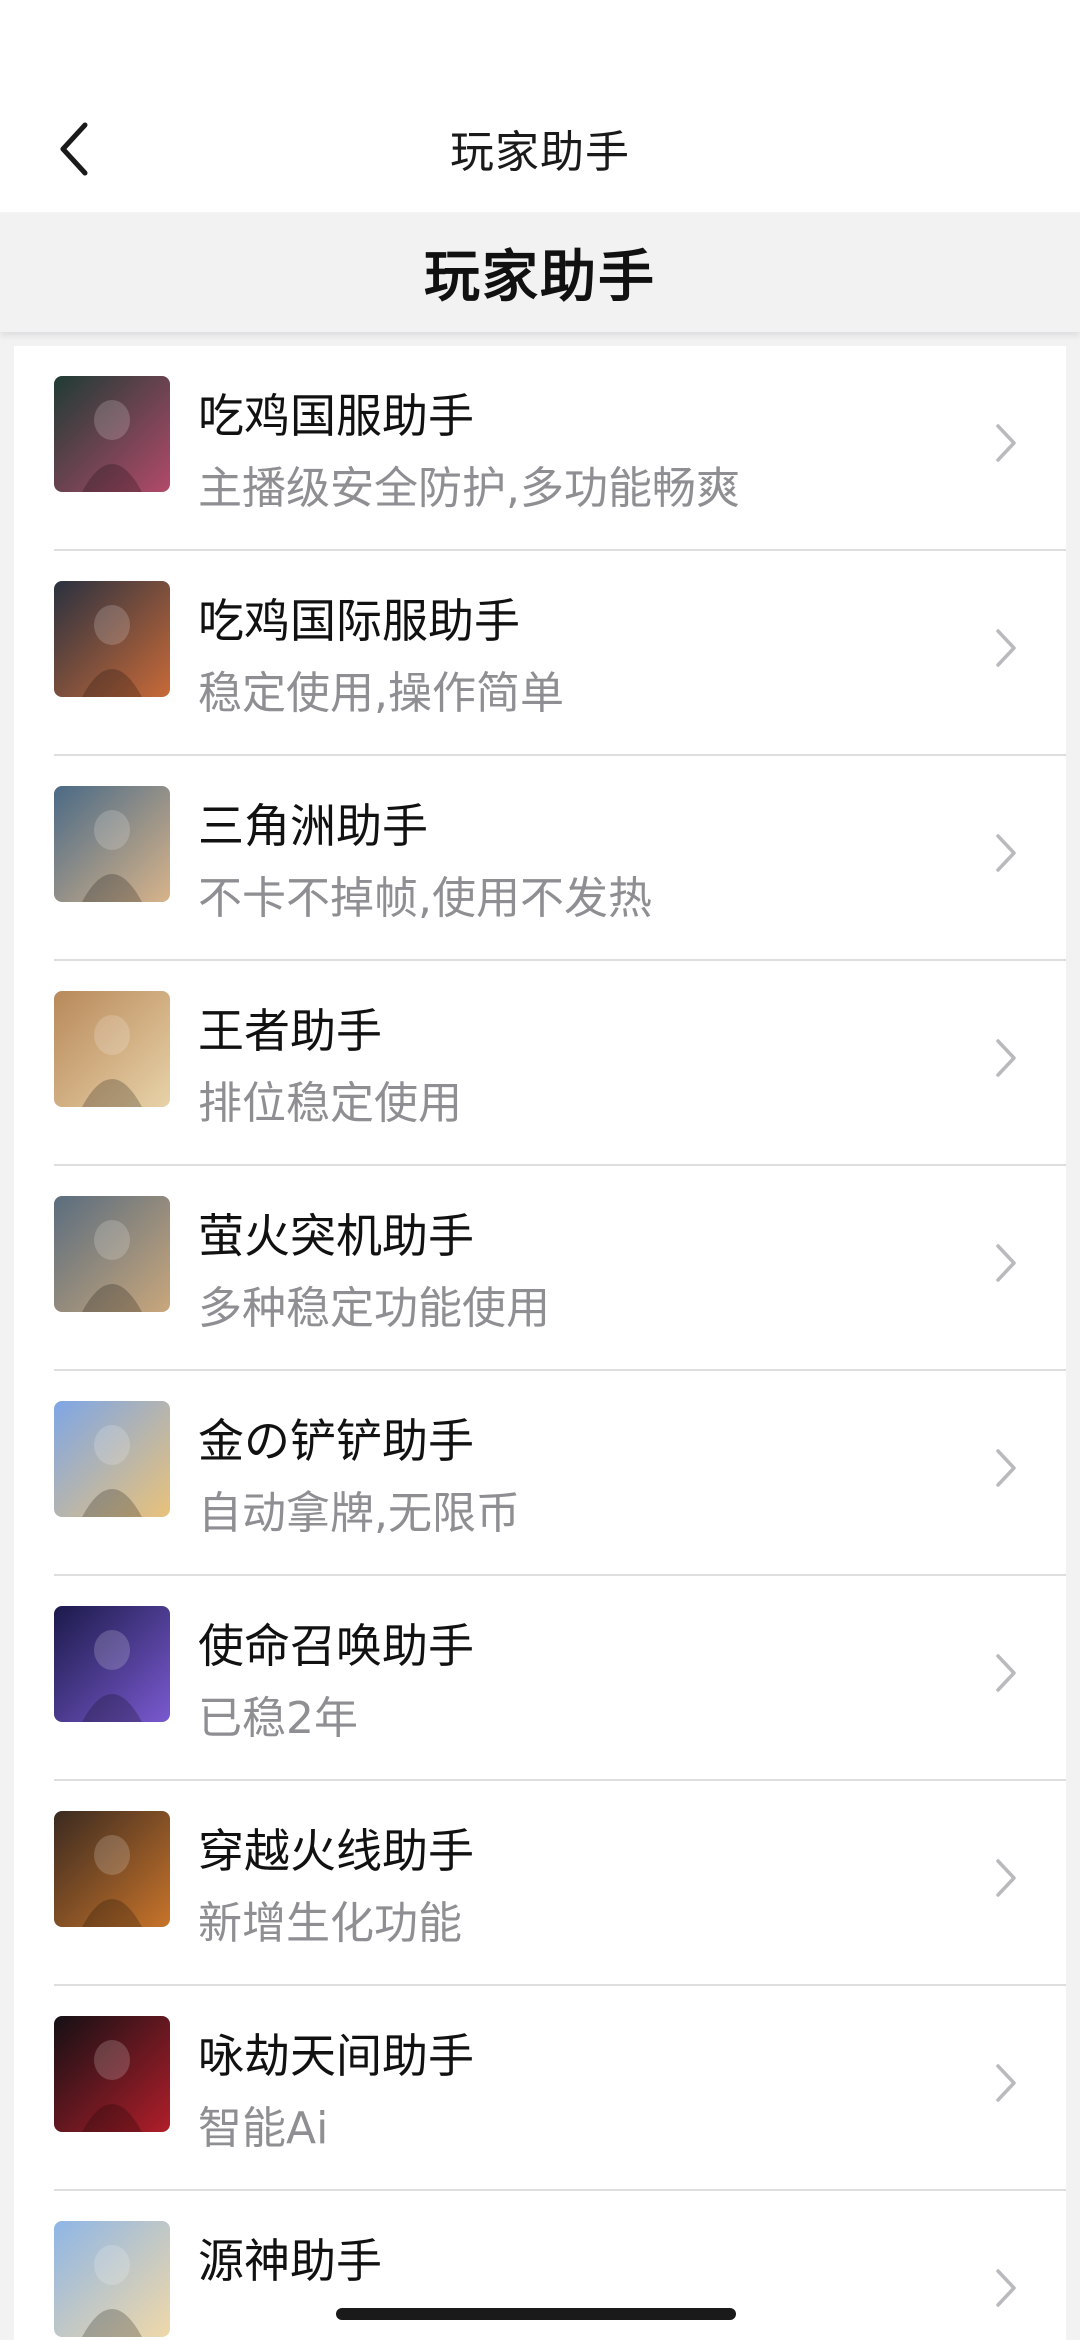 This screenshot has width=1080, height=2340. What do you see at coordinates (290, 2261) in the screenshot?
I see `item-title: 源神助手` at bounding box center [290, 2261].